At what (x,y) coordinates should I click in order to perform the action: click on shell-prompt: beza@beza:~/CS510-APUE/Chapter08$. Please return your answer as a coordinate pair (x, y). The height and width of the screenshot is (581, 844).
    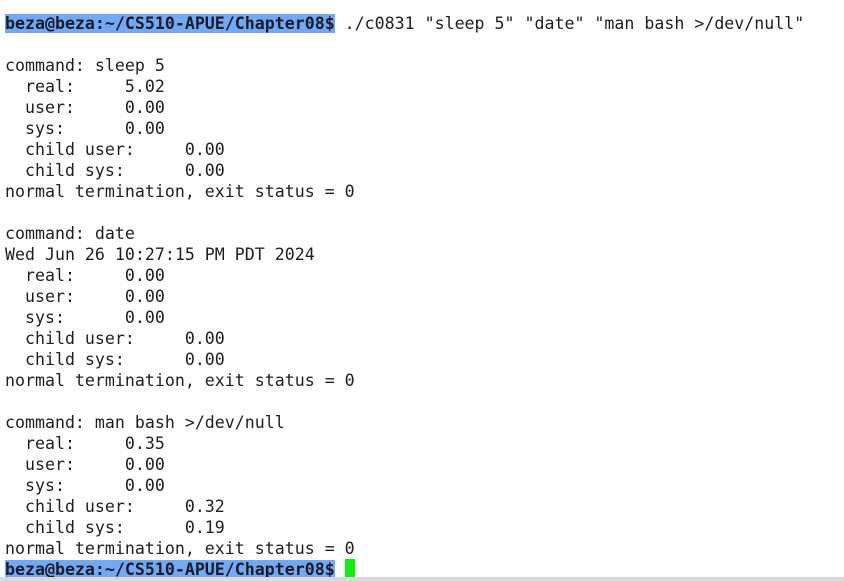
    Looking at the image, I should click on (170, 23).